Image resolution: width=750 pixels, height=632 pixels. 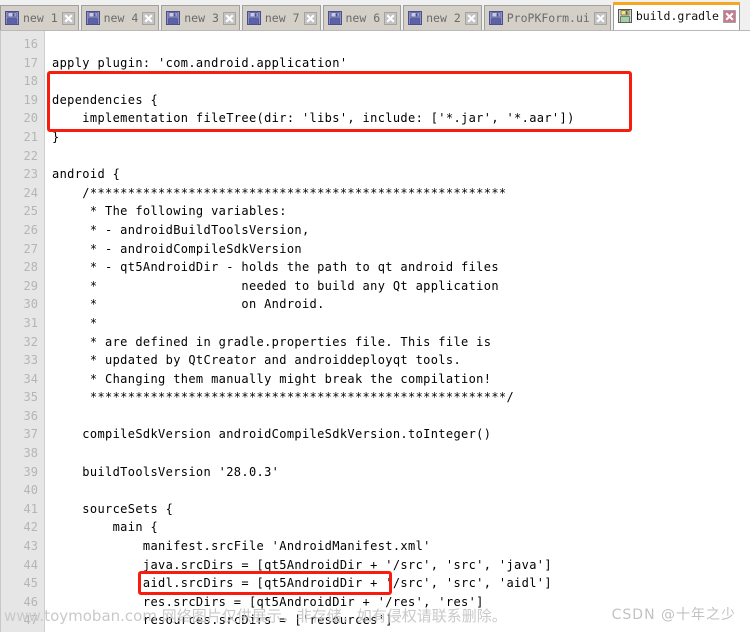 I want to click on line-number: 34, so click(x=30, y=378).